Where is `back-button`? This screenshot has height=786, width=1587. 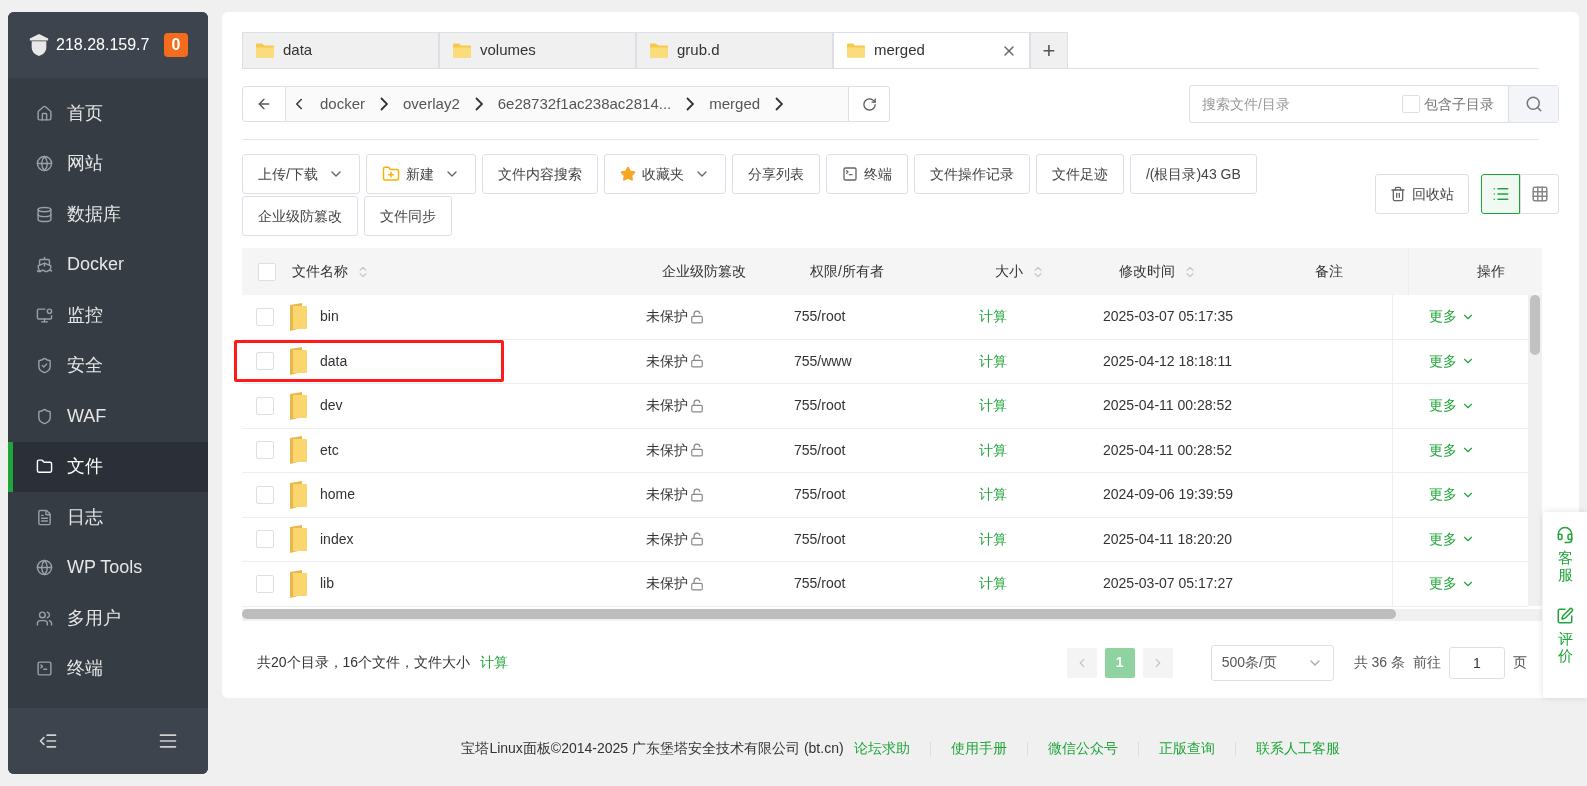 back-button is located at coordinates (264, 104).